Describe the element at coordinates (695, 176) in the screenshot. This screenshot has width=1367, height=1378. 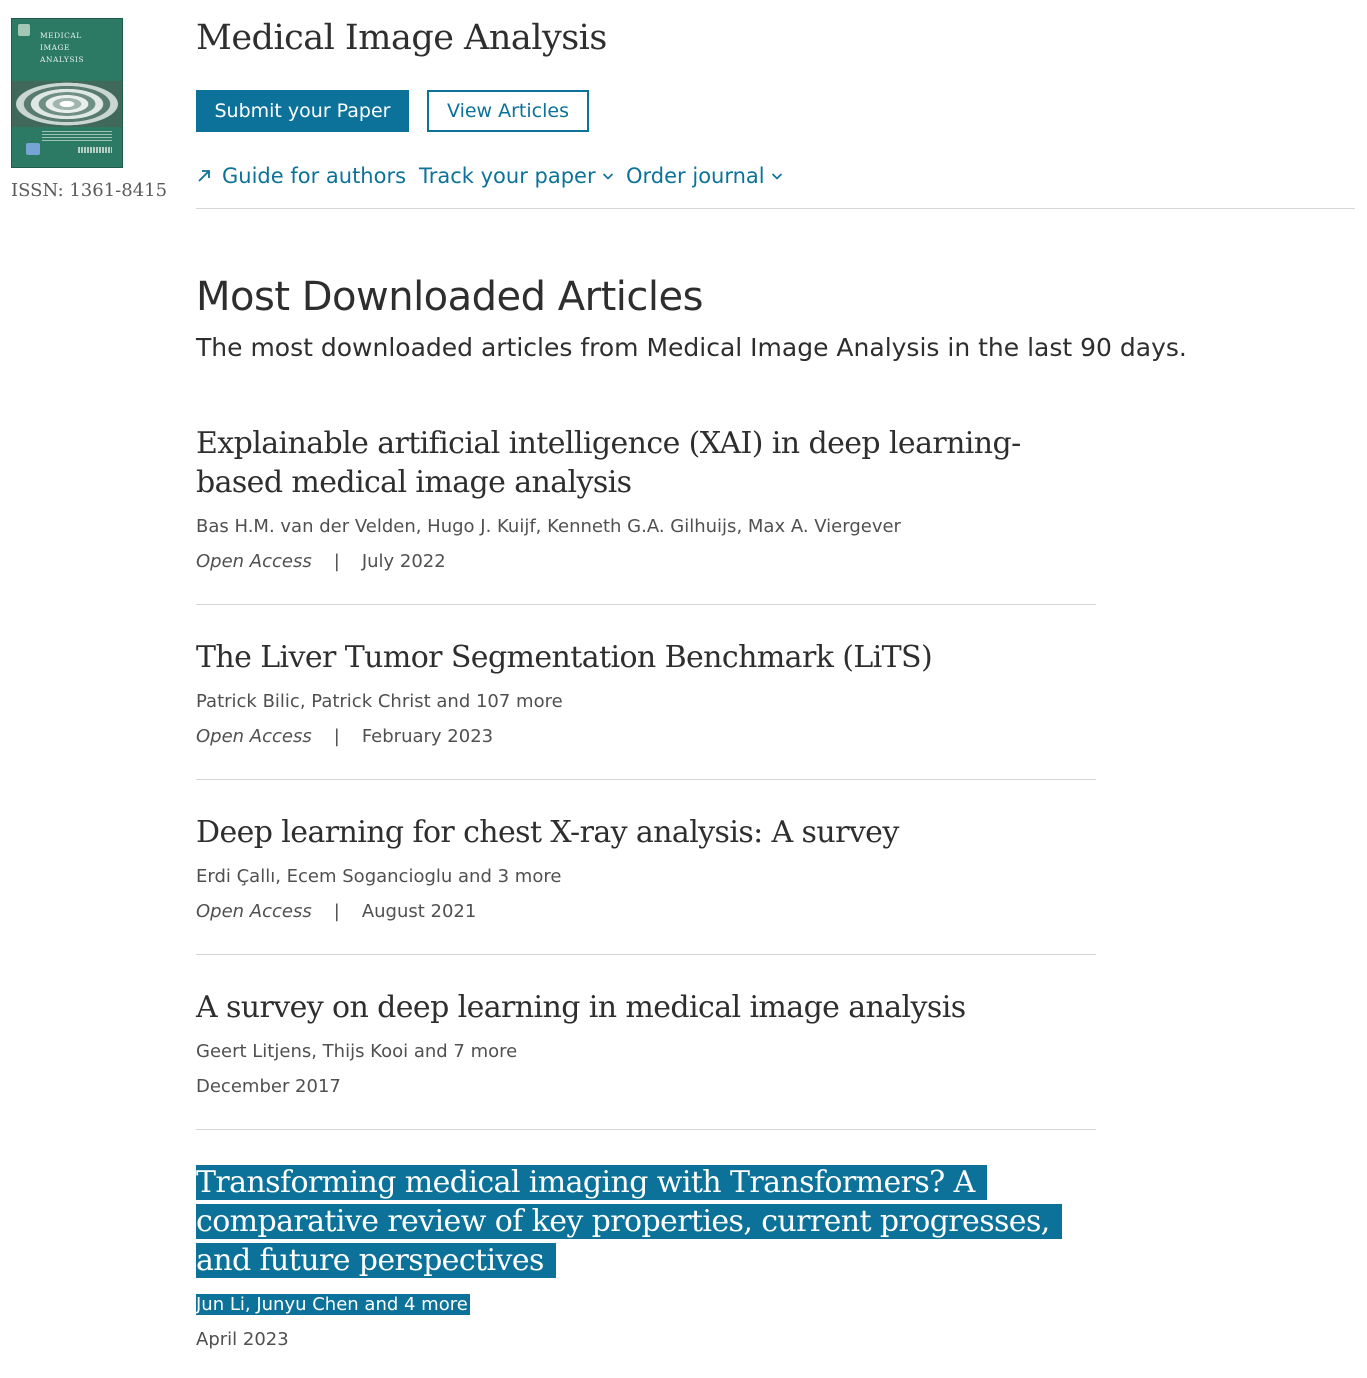
I see `order-journal-label: Order journal` at that location.